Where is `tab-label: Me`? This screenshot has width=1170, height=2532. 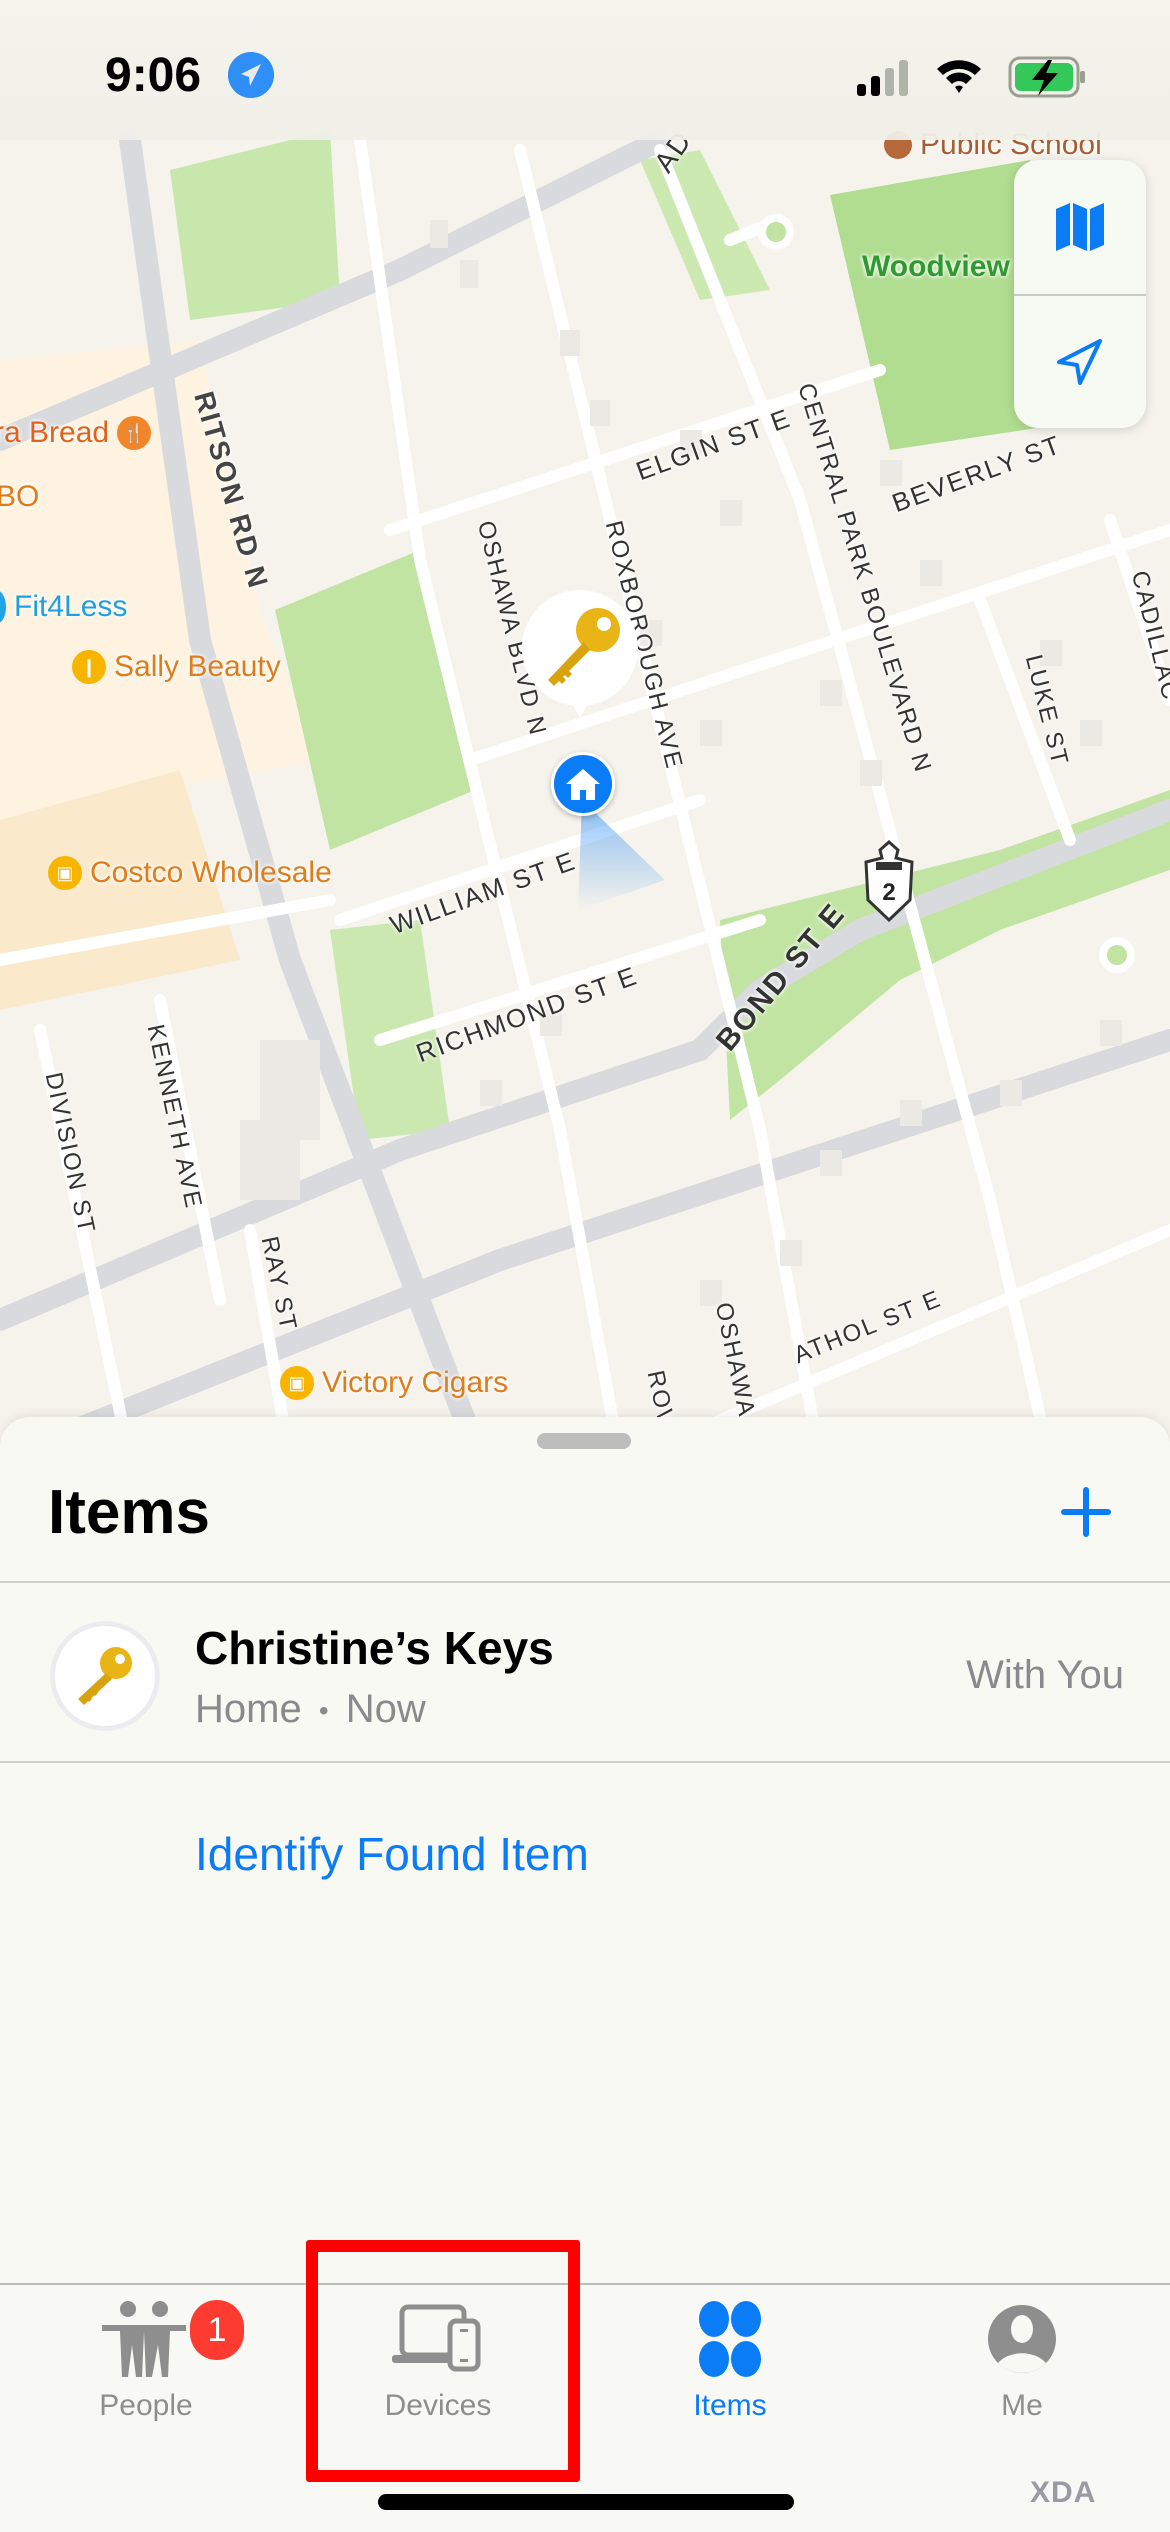
tab-label: Me is located at coordinates (1022, 2405).